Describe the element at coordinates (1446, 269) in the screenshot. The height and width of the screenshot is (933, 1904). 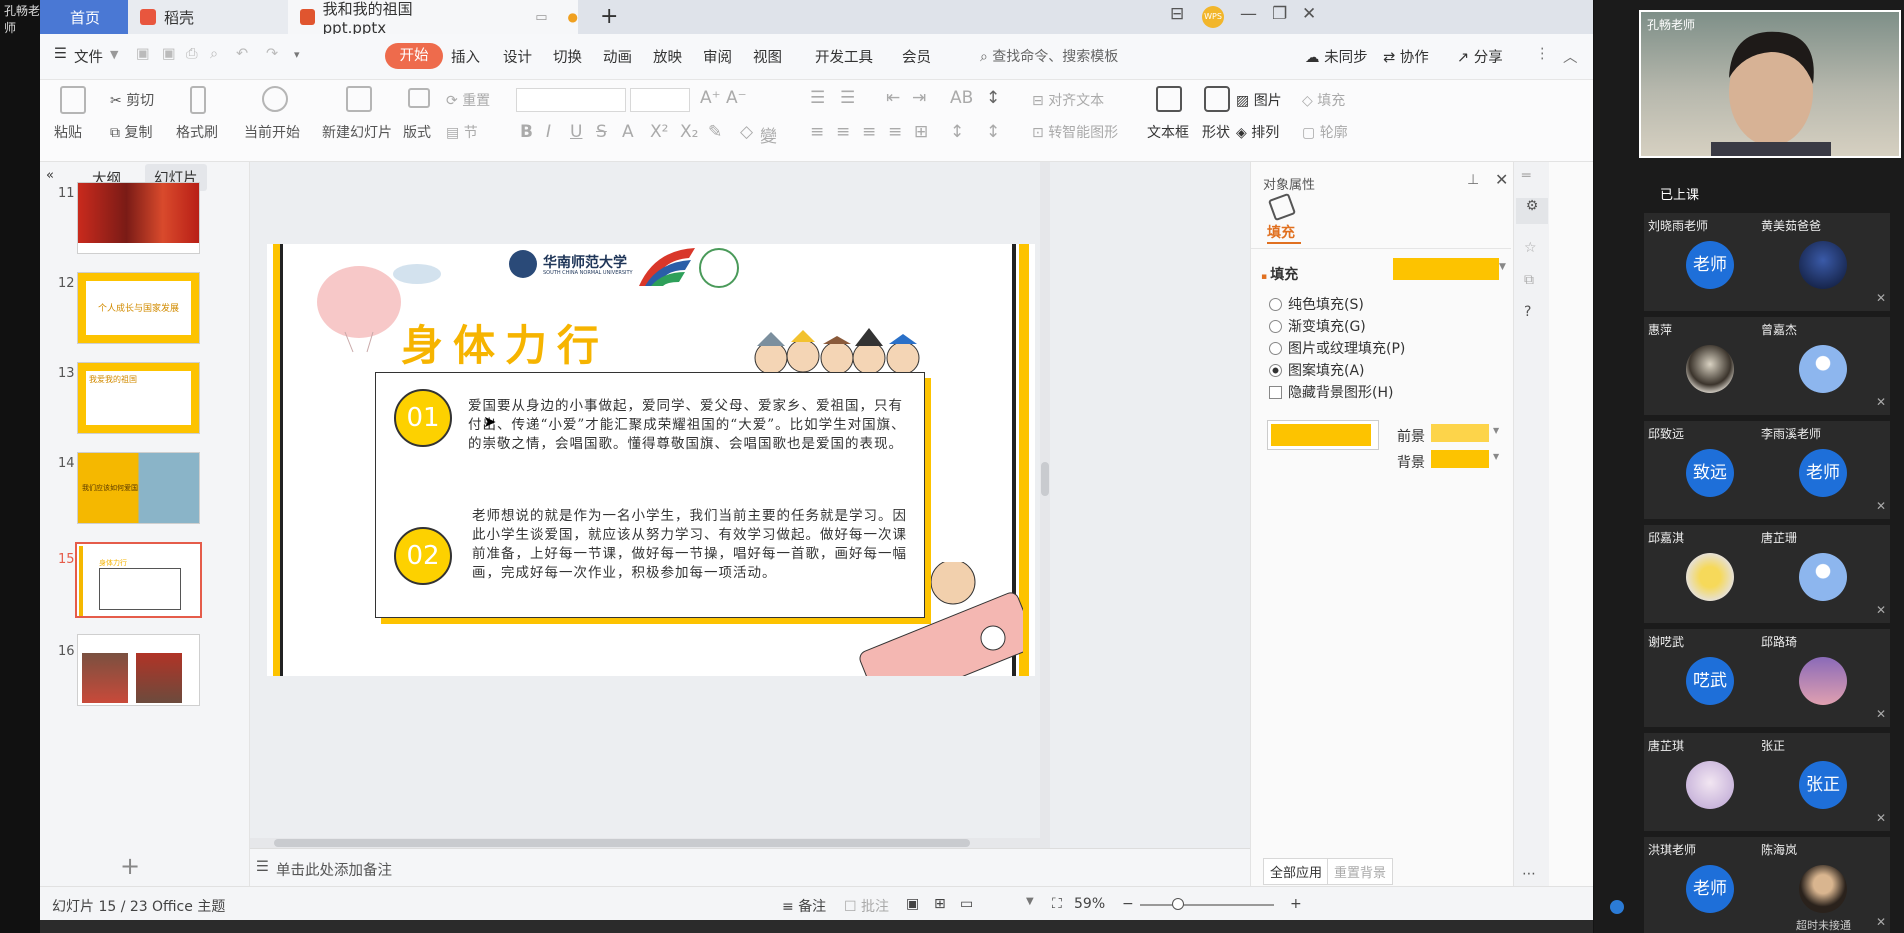
I see `fill-color-dropdown` at that location.